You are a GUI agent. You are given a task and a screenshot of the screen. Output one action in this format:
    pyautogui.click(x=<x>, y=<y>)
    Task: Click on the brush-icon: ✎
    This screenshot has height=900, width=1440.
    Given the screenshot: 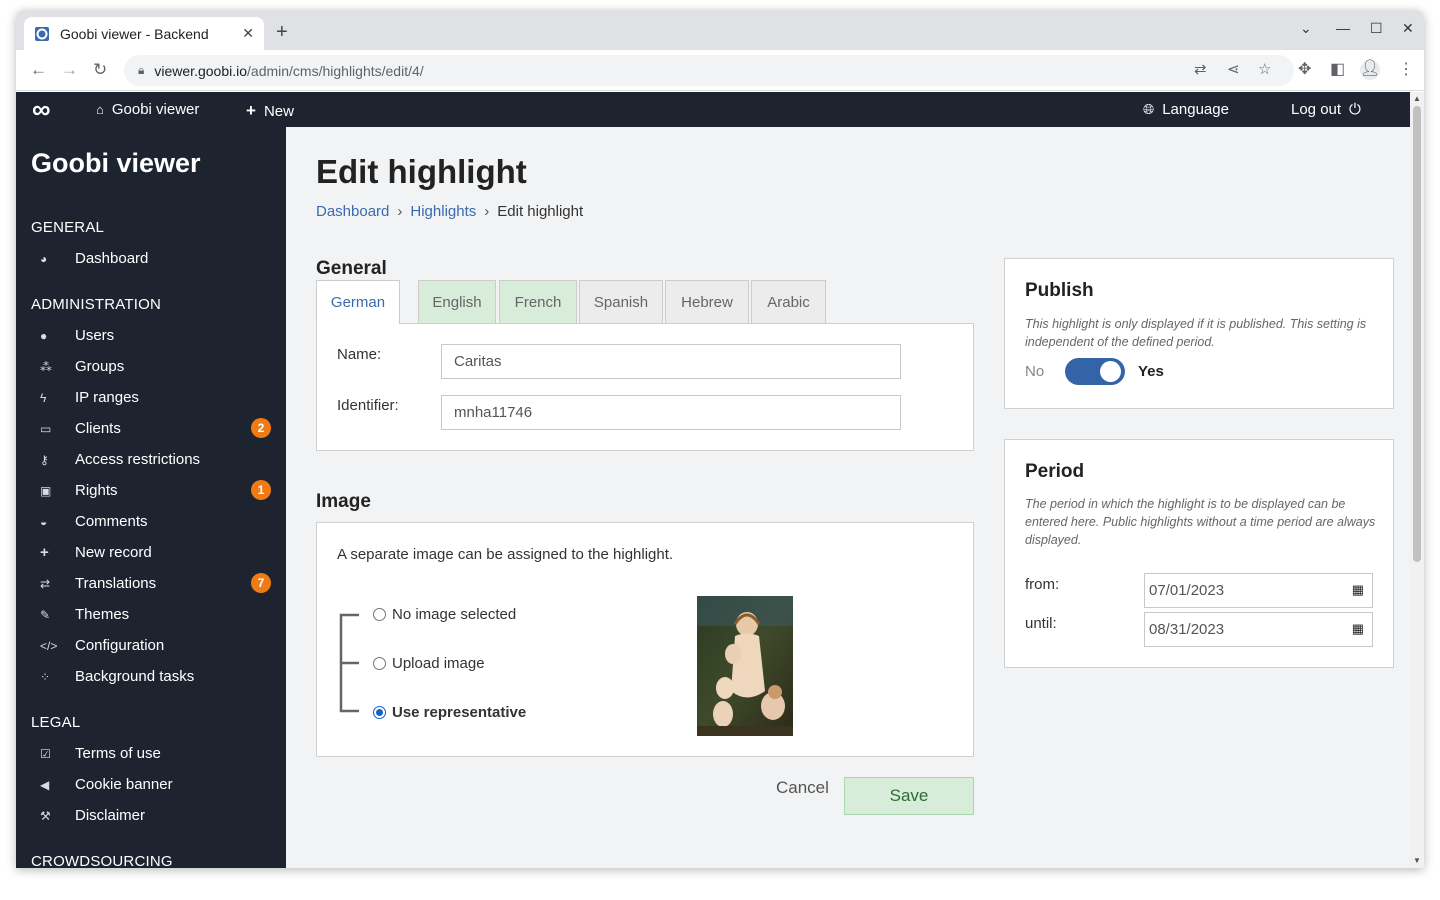 What is the action you would take?
    pyautogui.click(x=45, y=614)
    